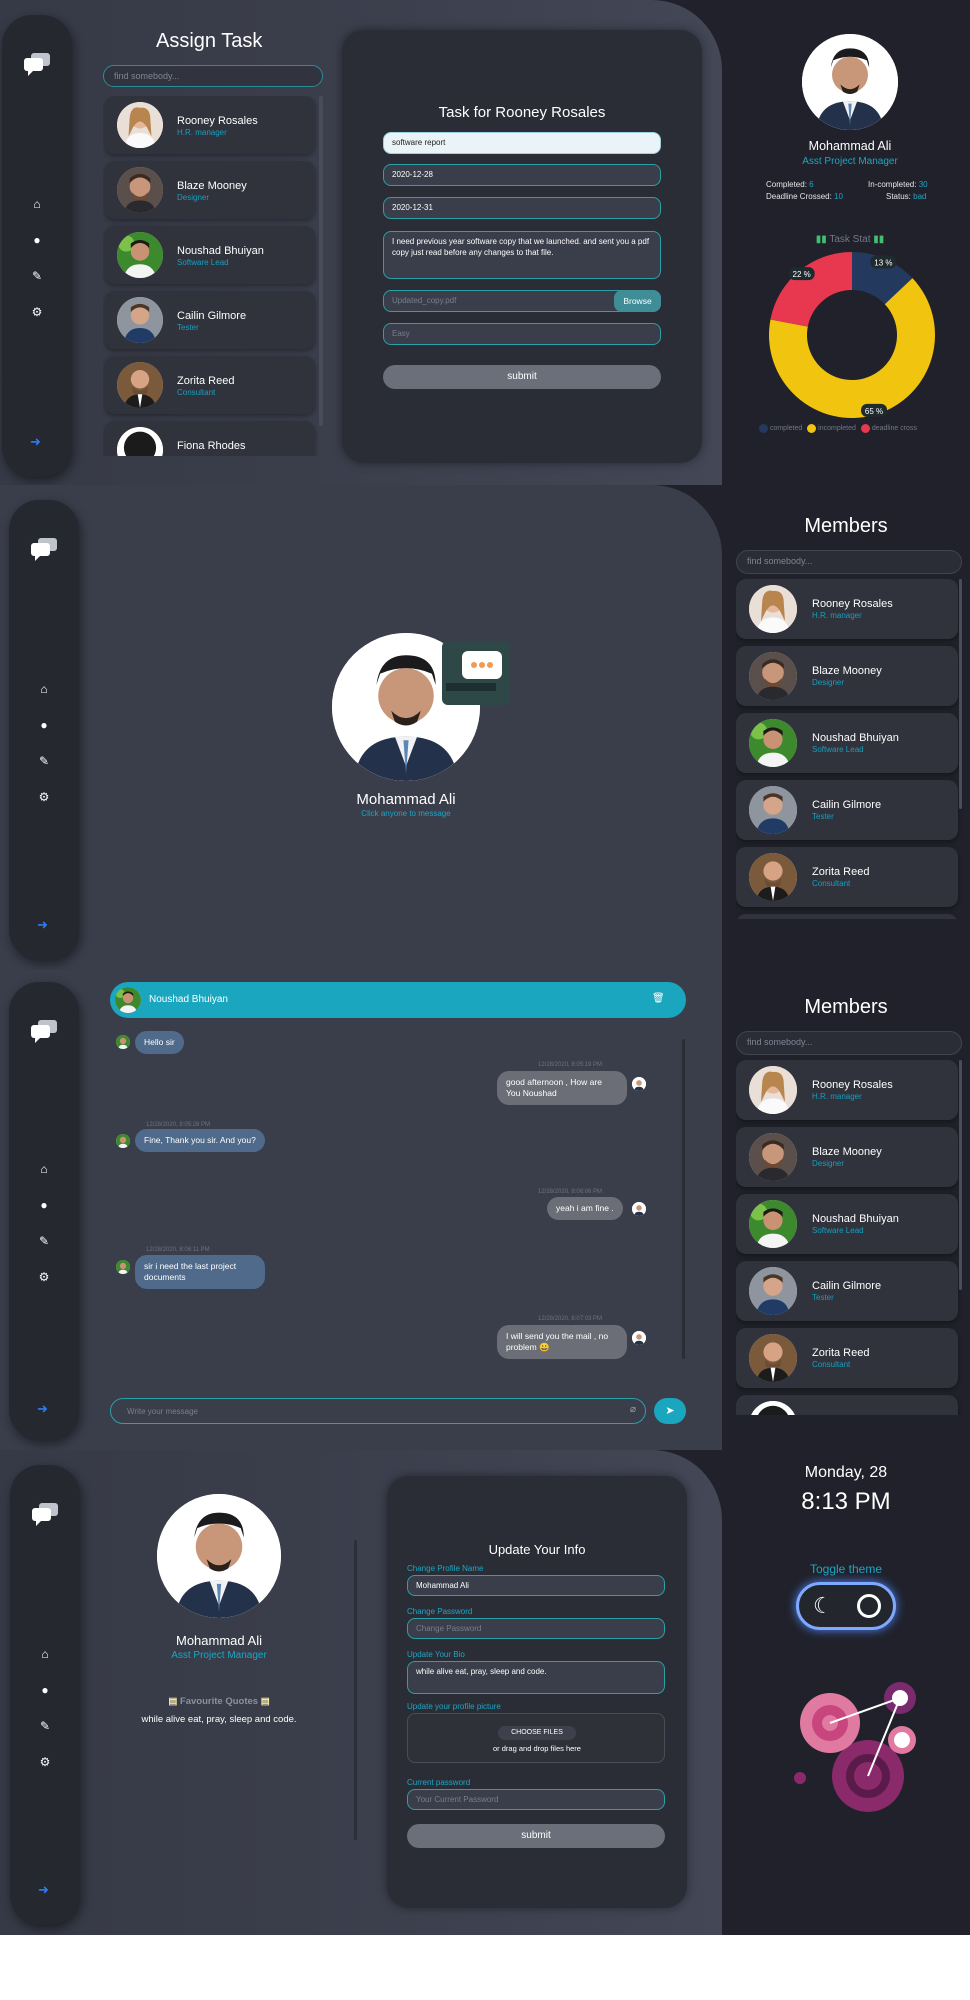  I want to click on members-title: Members, so click(846, 526).